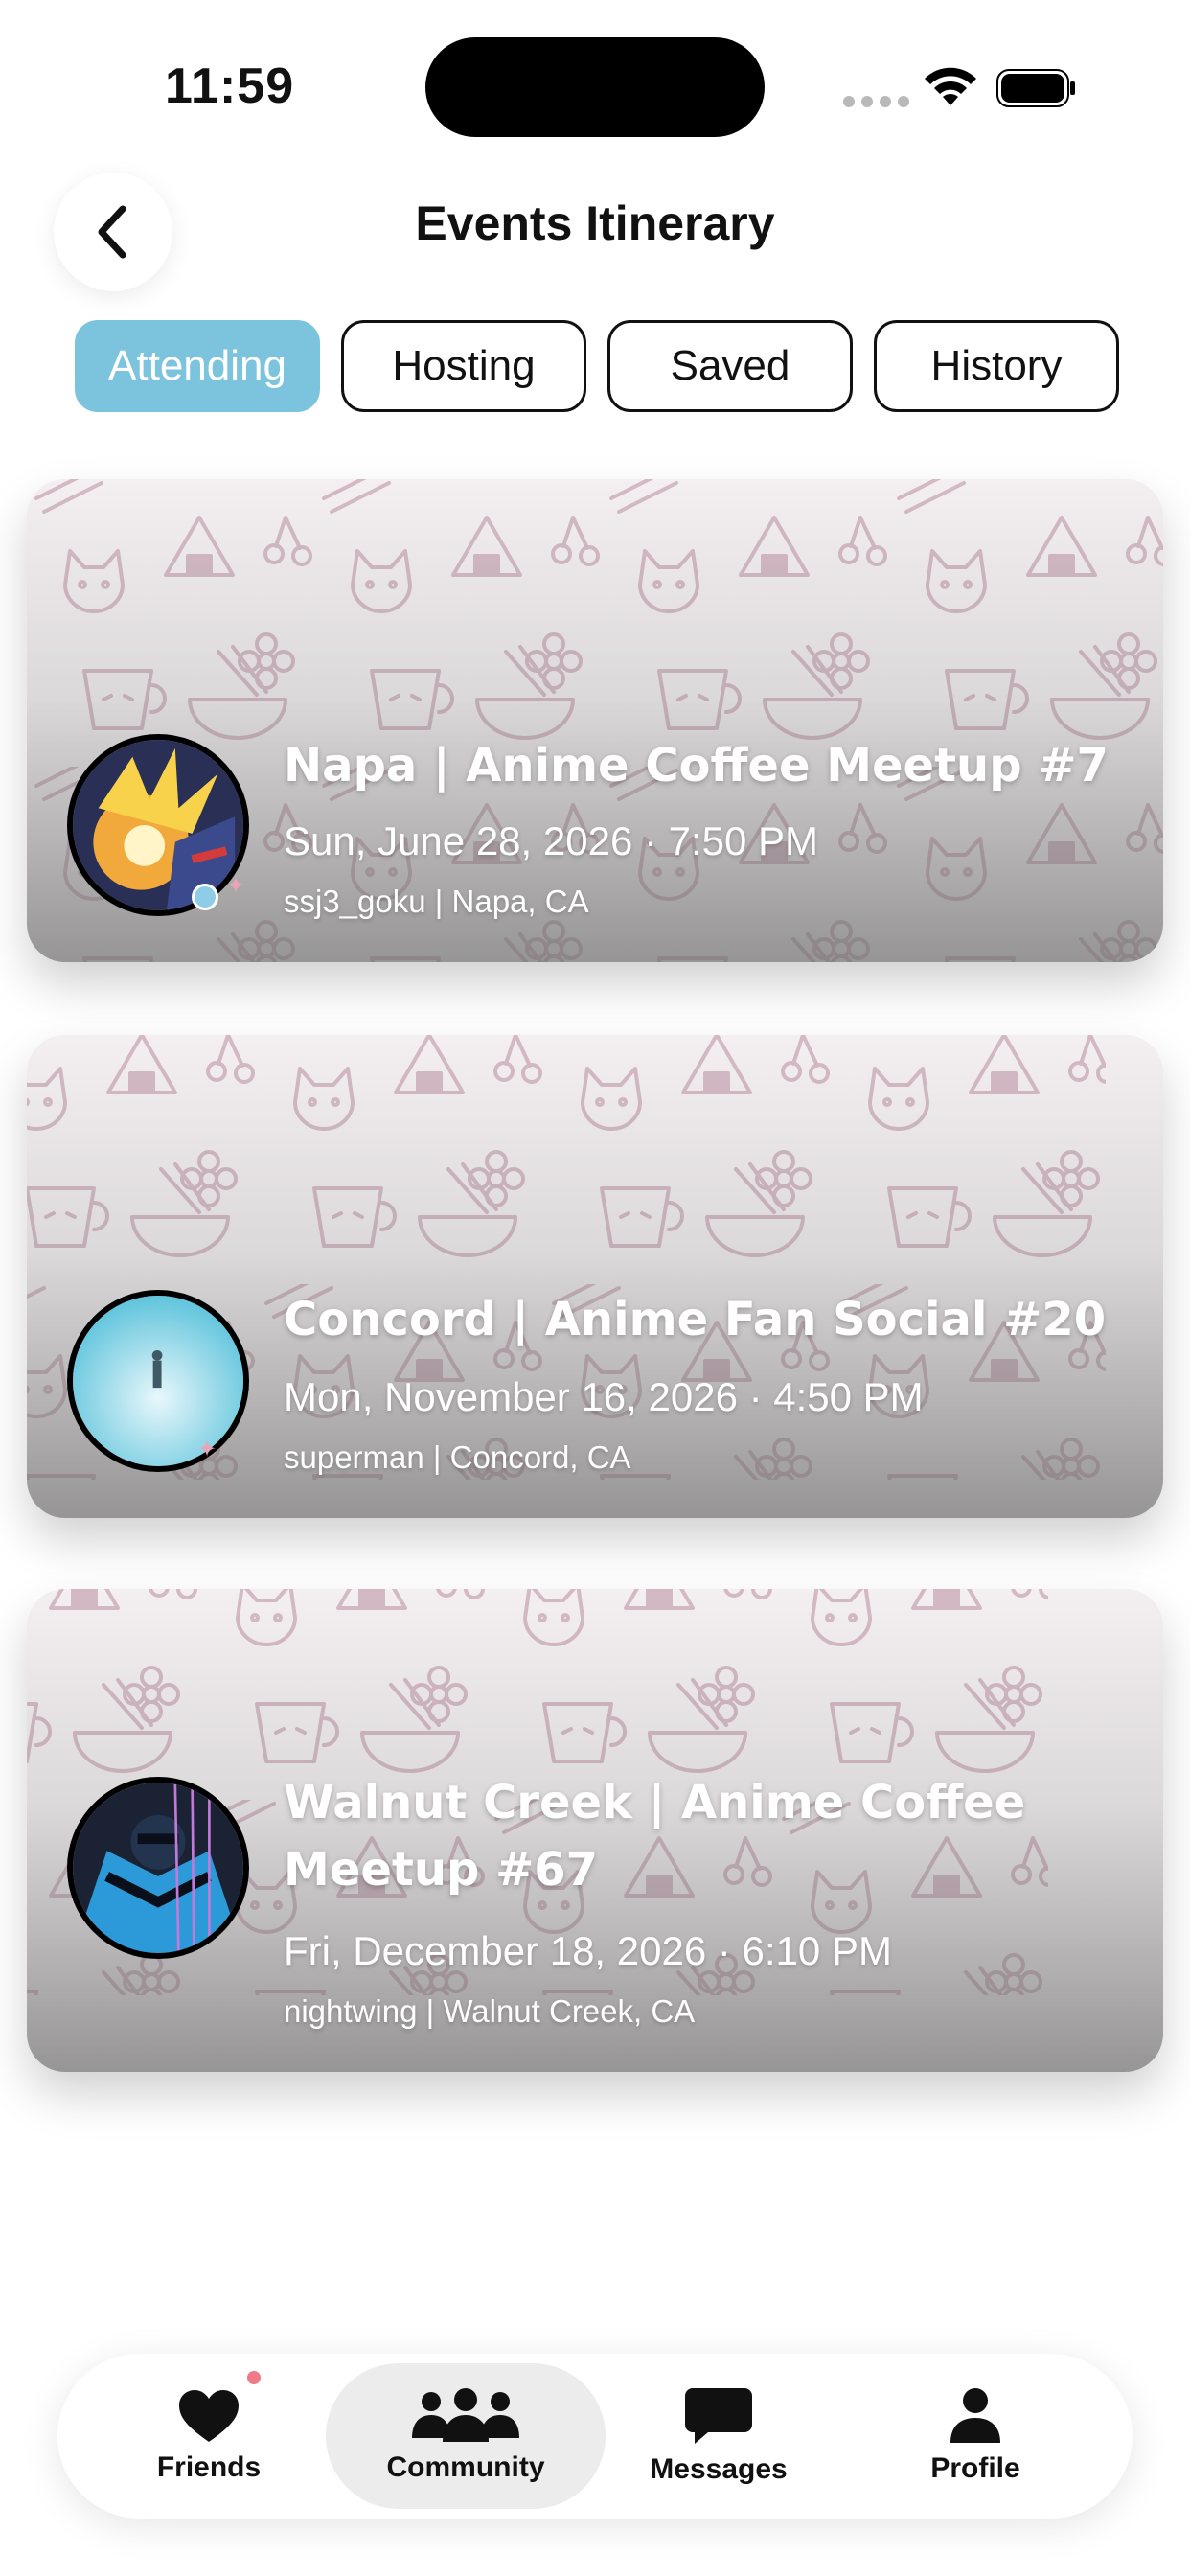 This screenshot has height=2576, width=1190. Describe the element at coordinates (719, 2469) in the screenshot. I see `nav-messages-label: Messages` at that location.